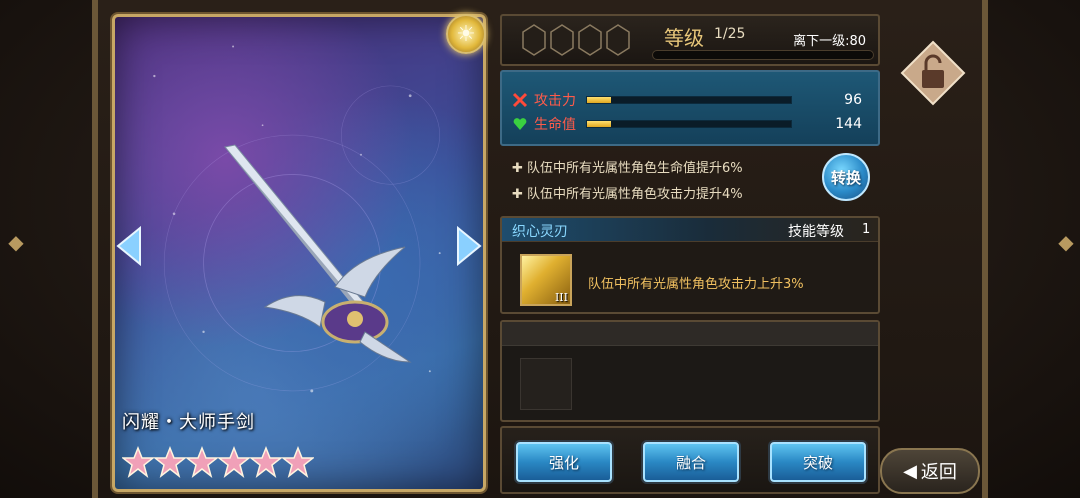 This screenshot has width=1080, height=498. Describe the element at coordinates (188, 422) in the screenshot. I see `weapon-name: 闪耀・大师手剑` at that location.